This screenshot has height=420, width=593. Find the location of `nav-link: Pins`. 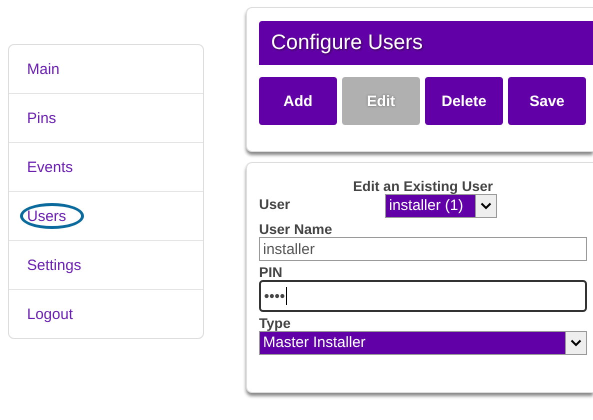

nav-link: Pins is located at coordinates (41, 118).